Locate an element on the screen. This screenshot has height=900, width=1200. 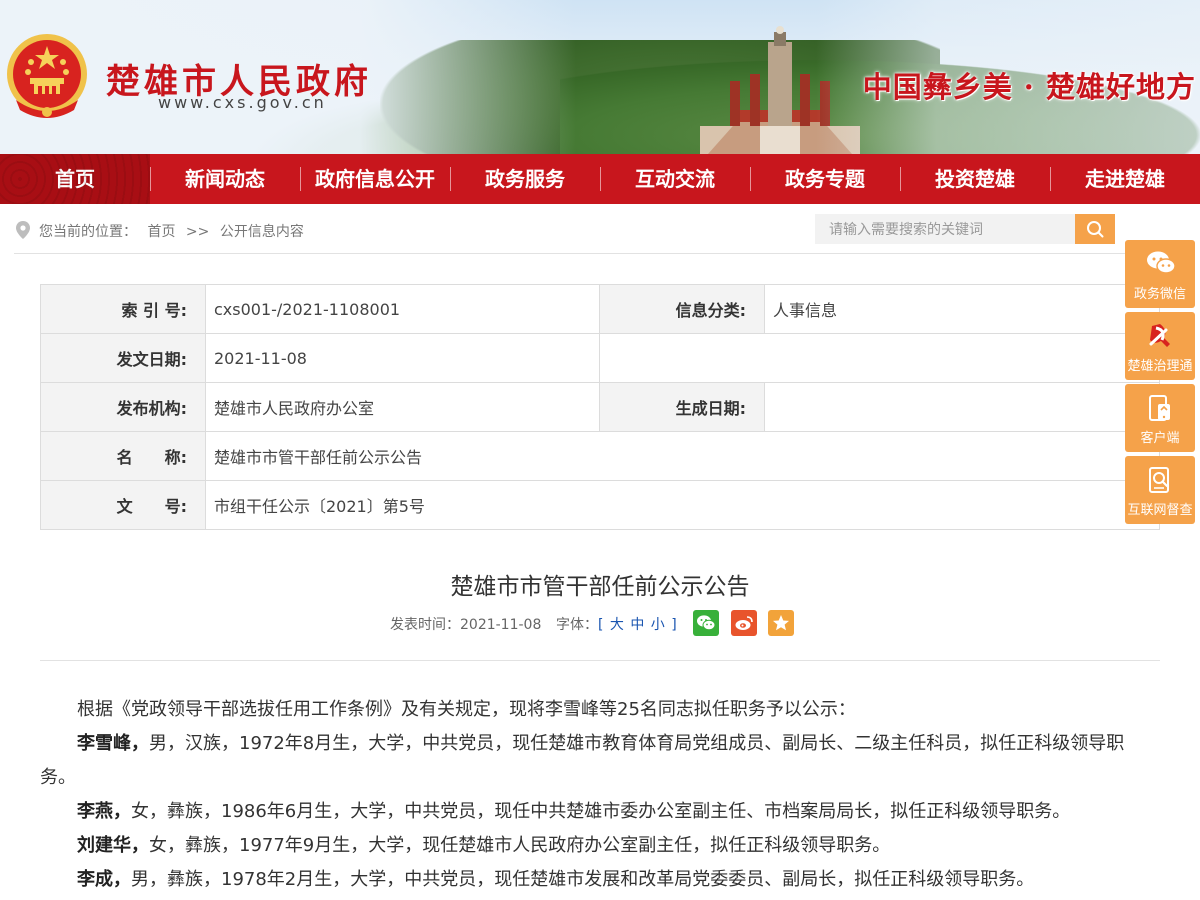
info-effective-value is located at coordinates (962, 407).